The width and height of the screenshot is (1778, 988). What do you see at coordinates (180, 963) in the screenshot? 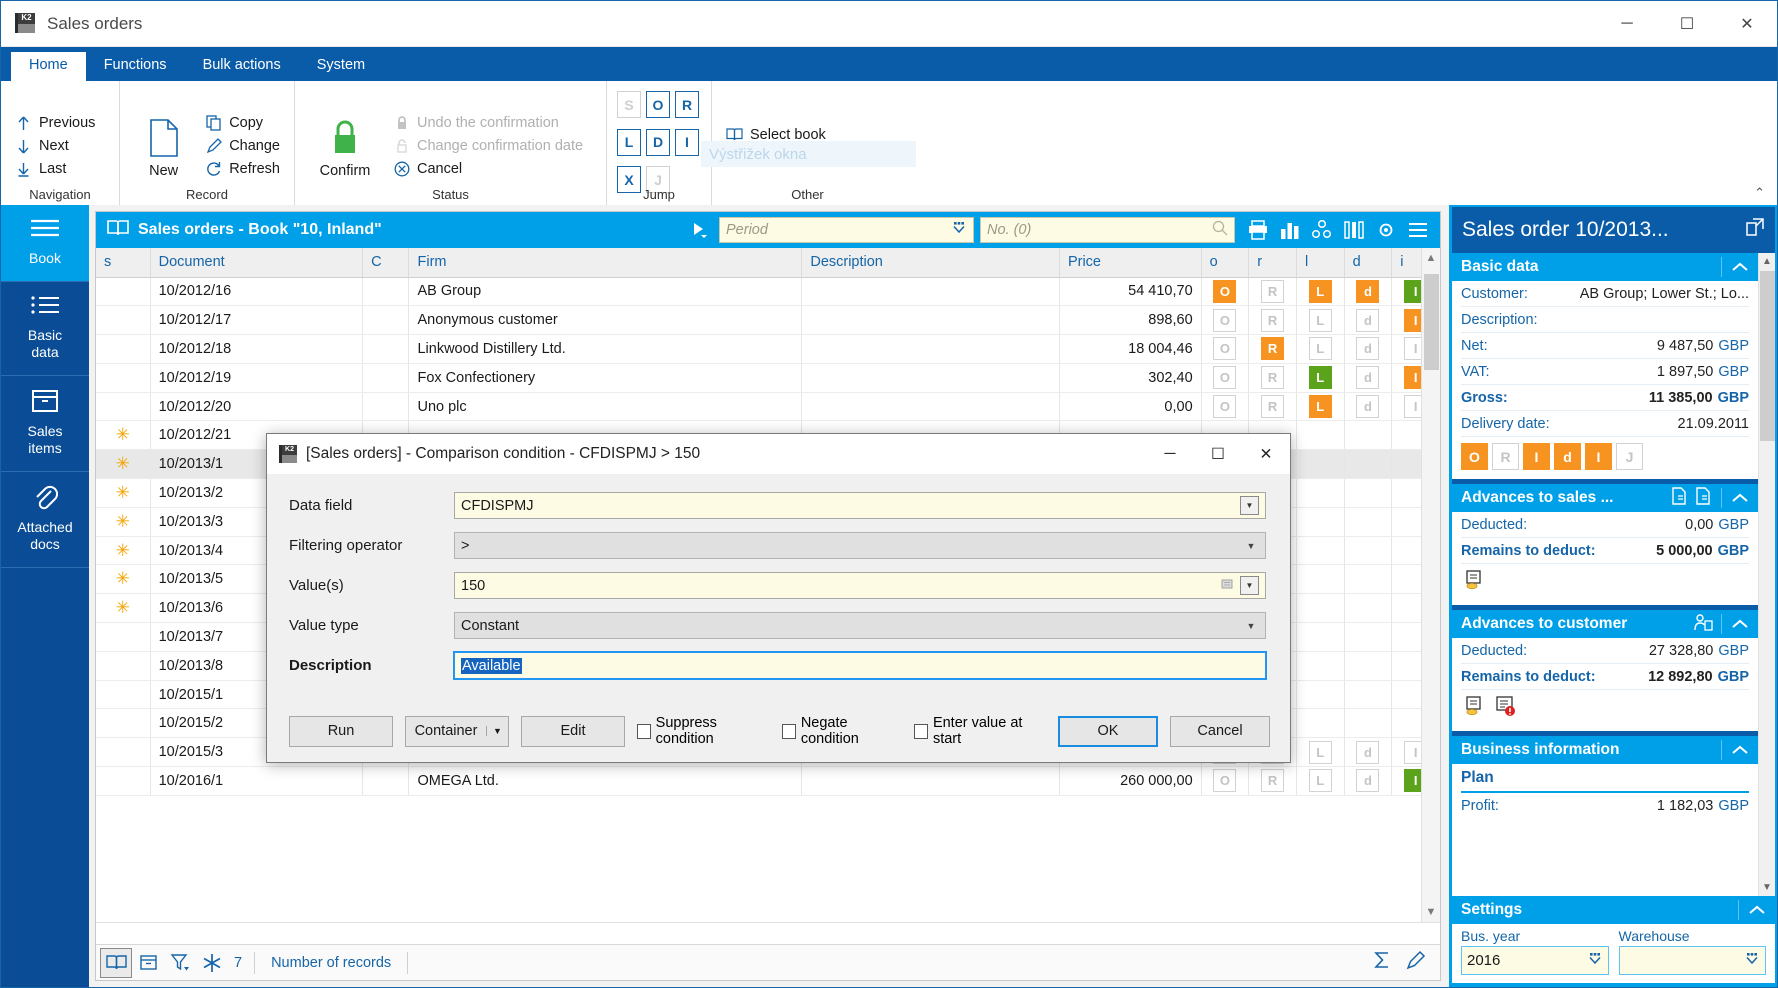
I see `filter-icon` at bounding box center [180, 963].